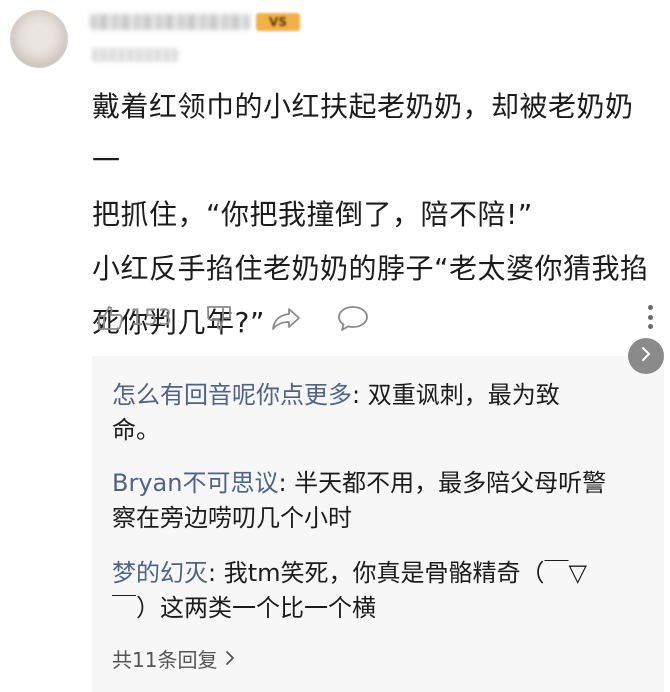 Image resolution: width=670 pixels, height=692 pixels. Describe the element at coordinates (111, 318) in the screenshot. I see `thumbs-up-icon` at that location.